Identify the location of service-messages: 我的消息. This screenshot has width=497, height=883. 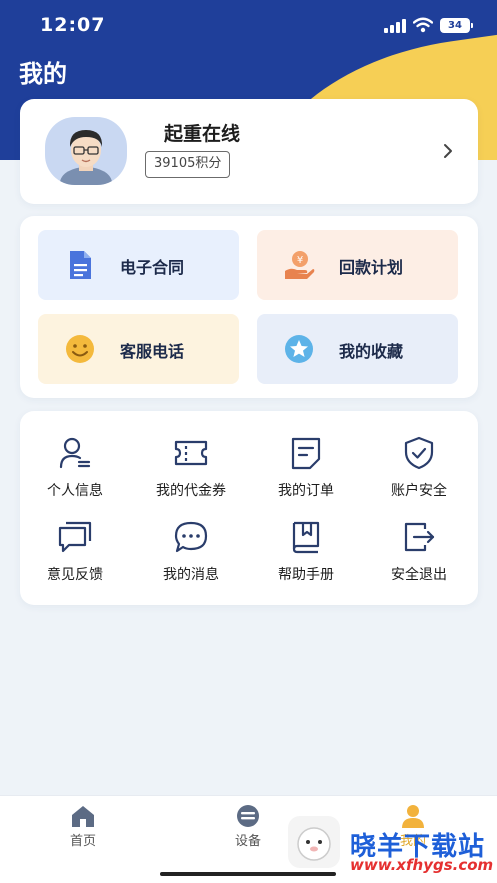
(191, 555).